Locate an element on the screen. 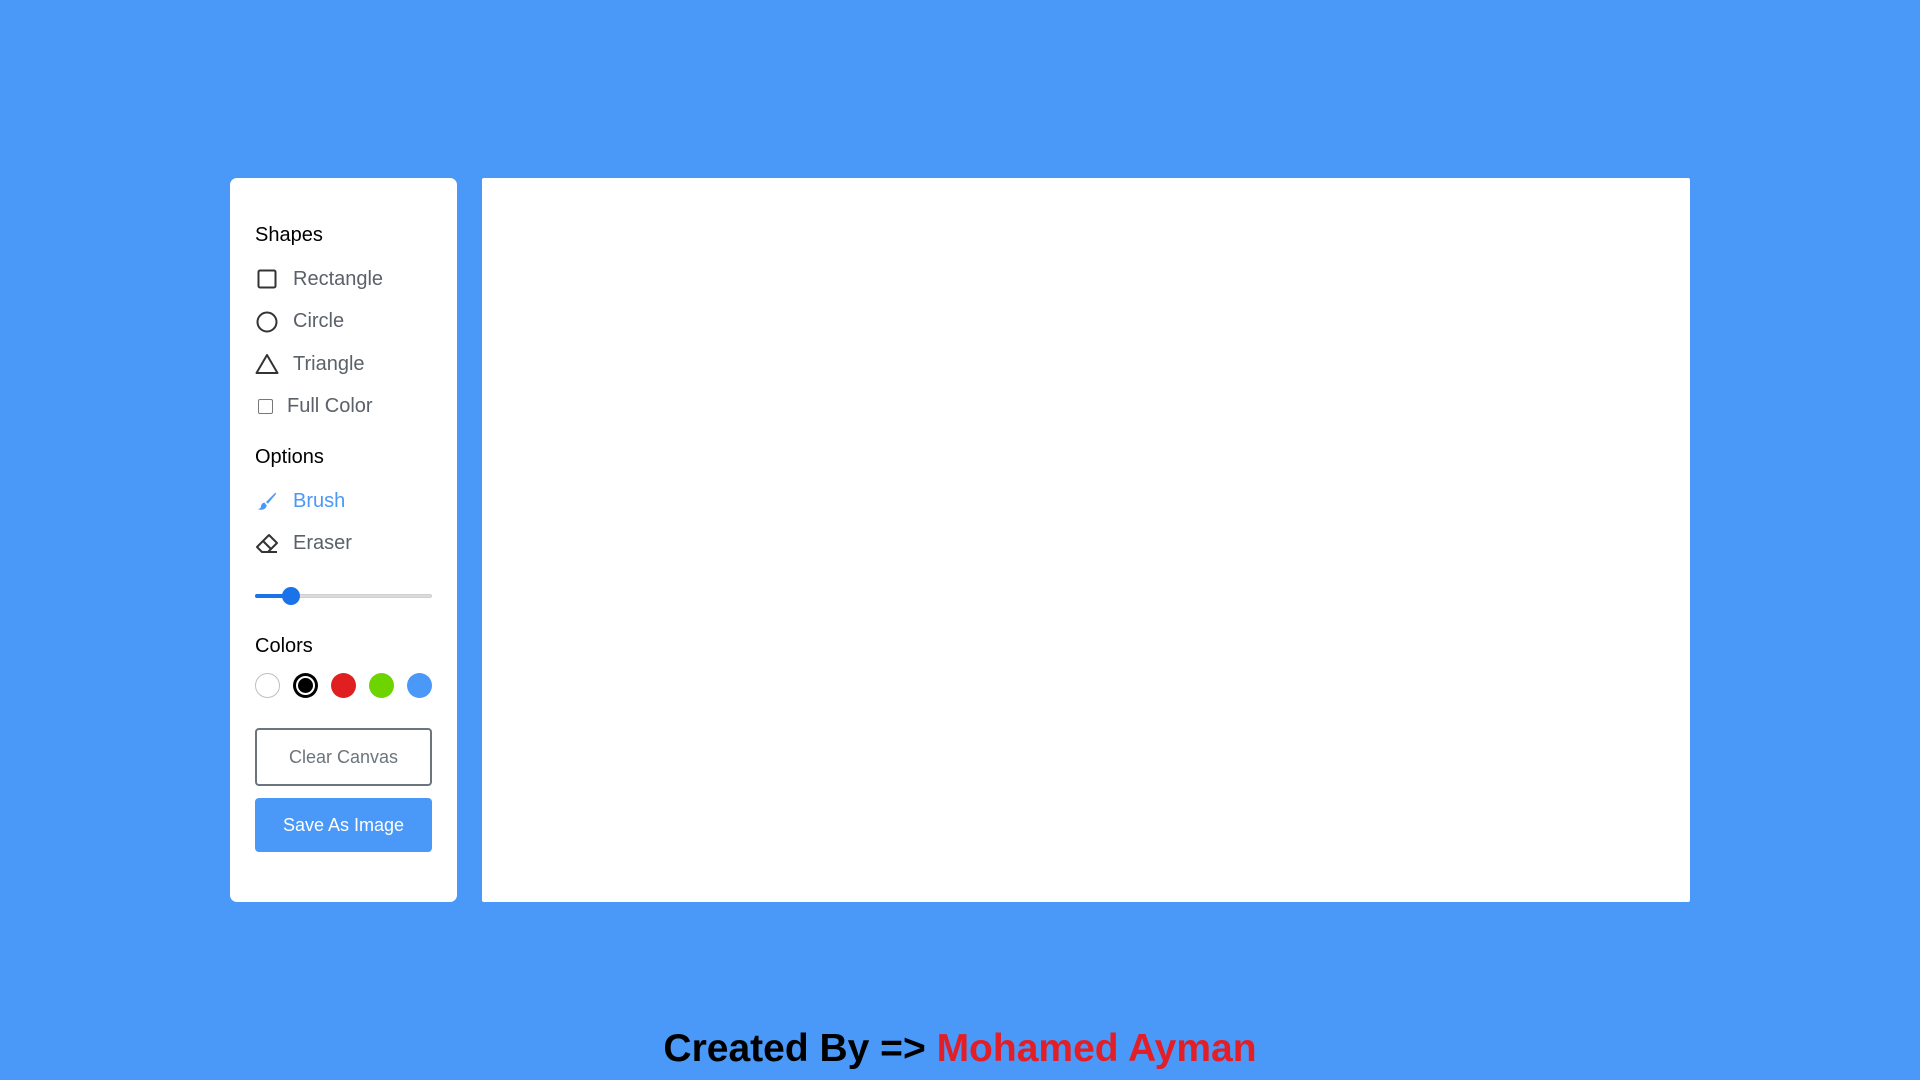  tool-option-label: Brush is located at coordinates (319, 500).